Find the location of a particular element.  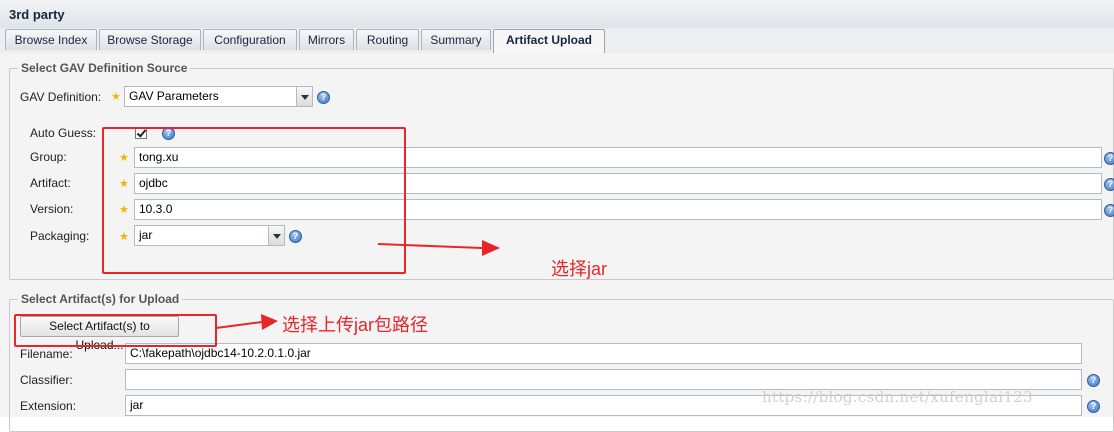

tab-routing: Routing is located at coordinates (387, 39).